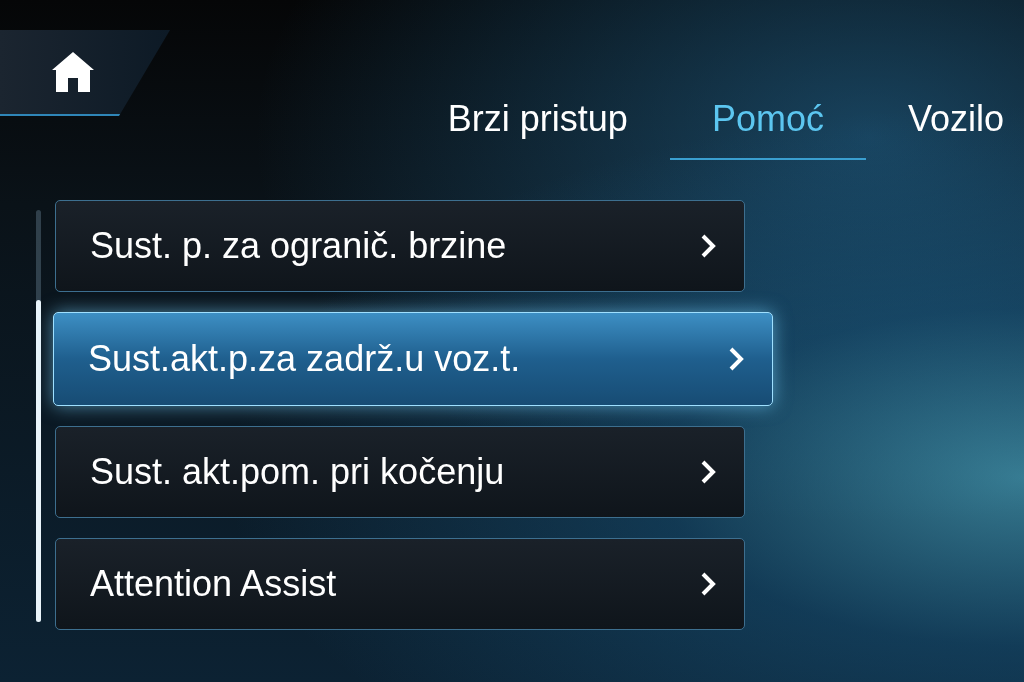 This screenshot has height=682, width=1024. What do you see at coordinates (73, 72) in the screenshot?
I see `home-icon` at bounding box center [73, 72].